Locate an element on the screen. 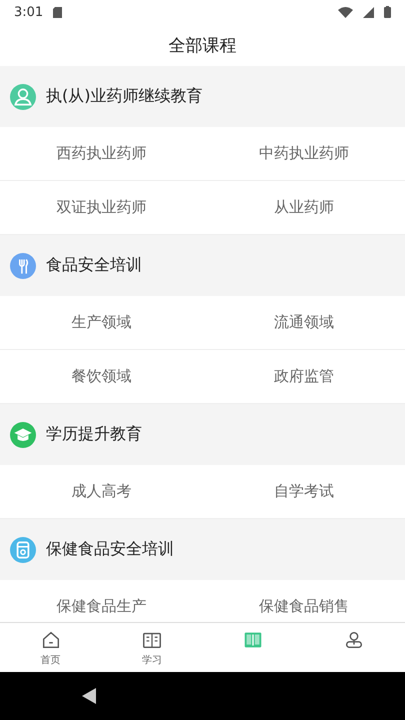 The height and width of the screenshot is (720, 405). tab-item: 首页 is located at coordinates (51, 647).